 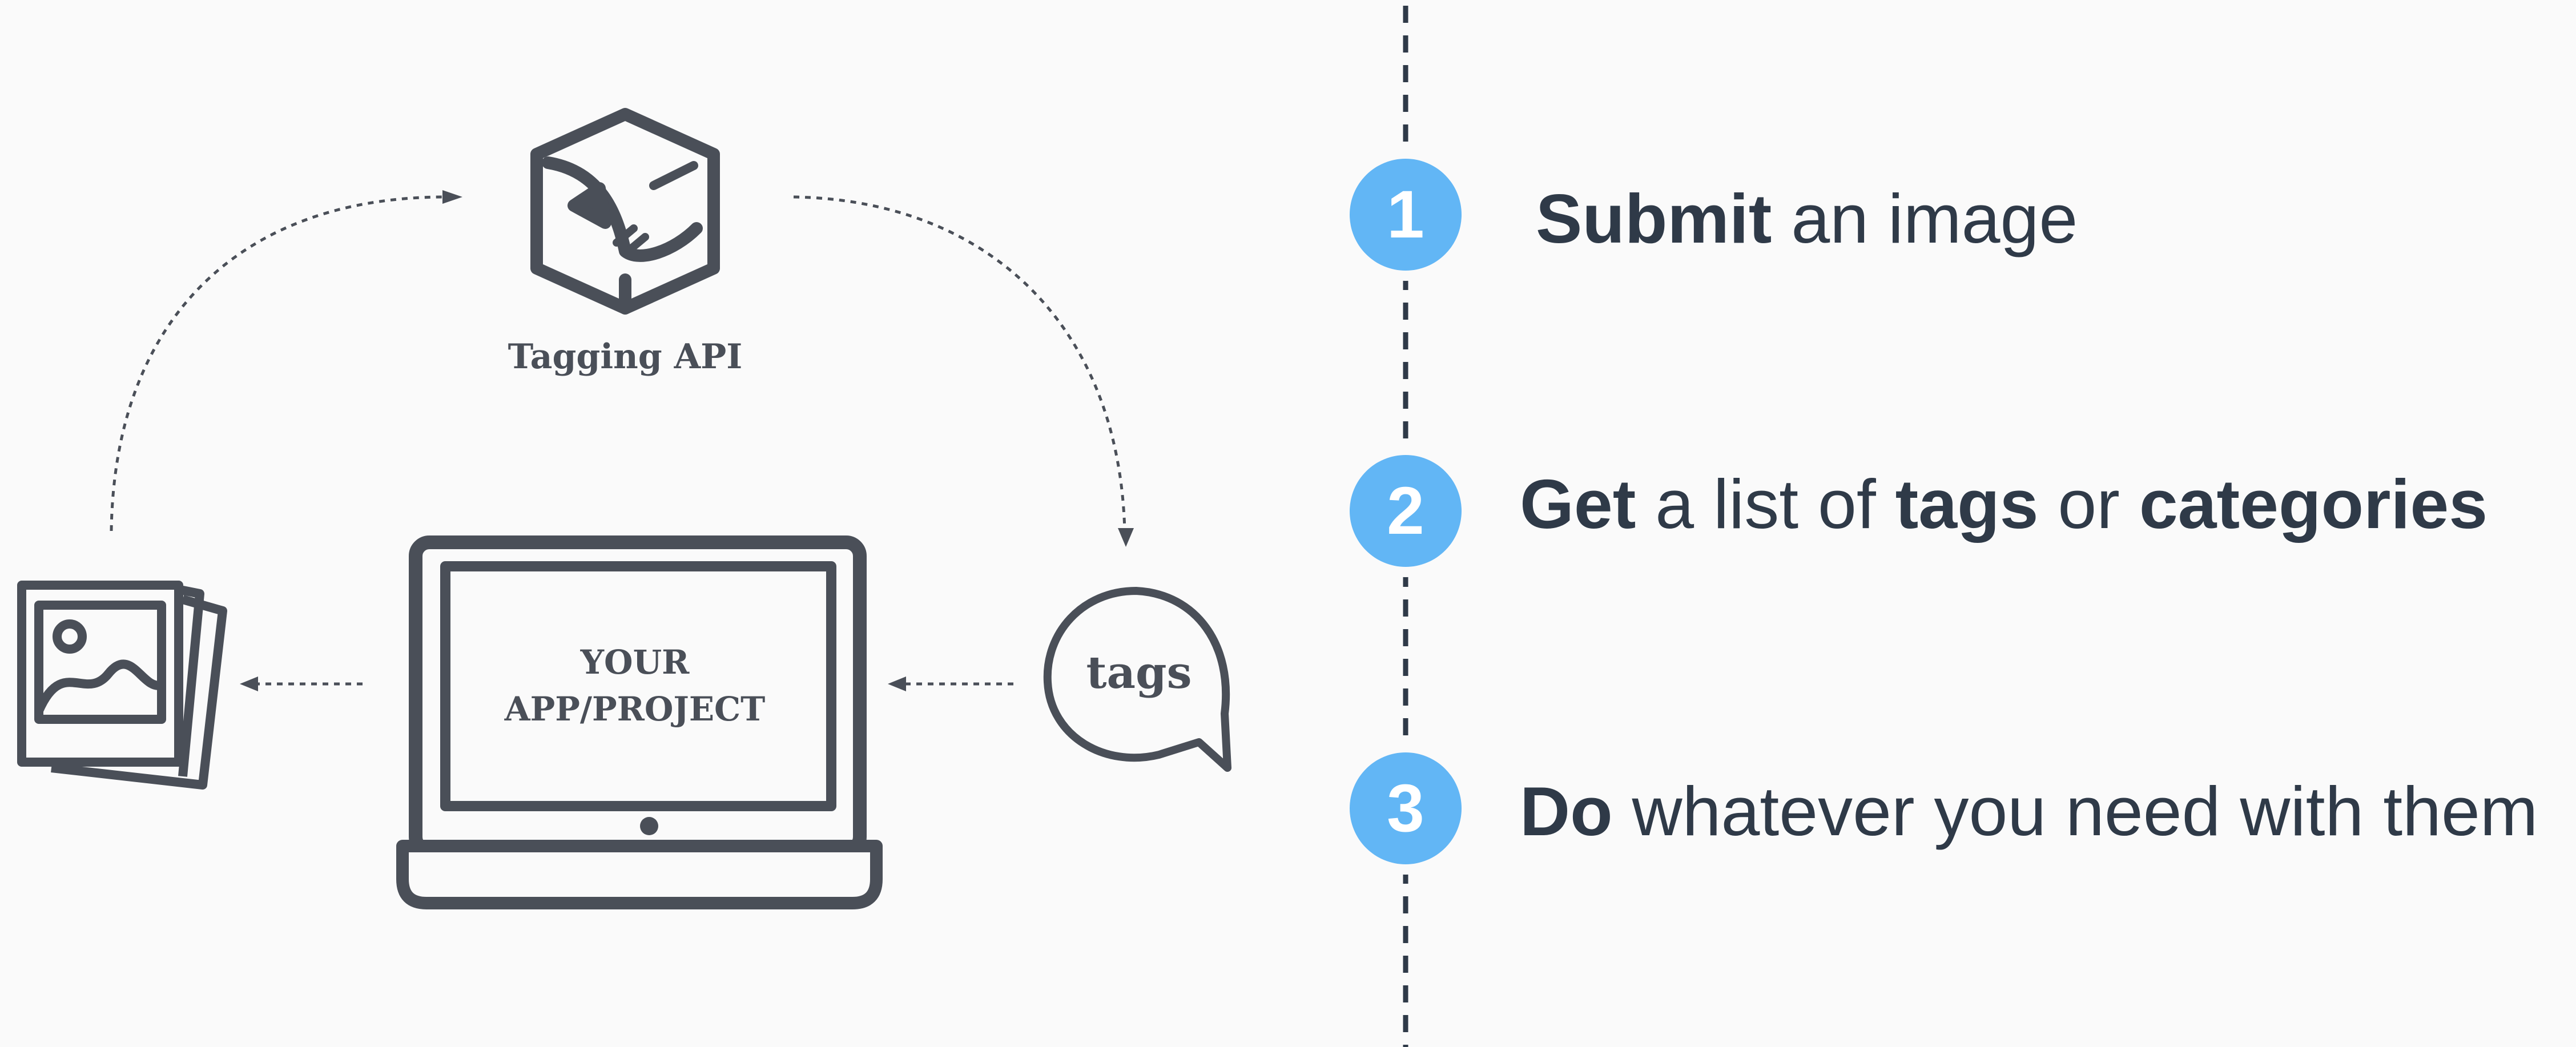 I want to click on step-1-rest: an image, so click(x=1925, y=218).